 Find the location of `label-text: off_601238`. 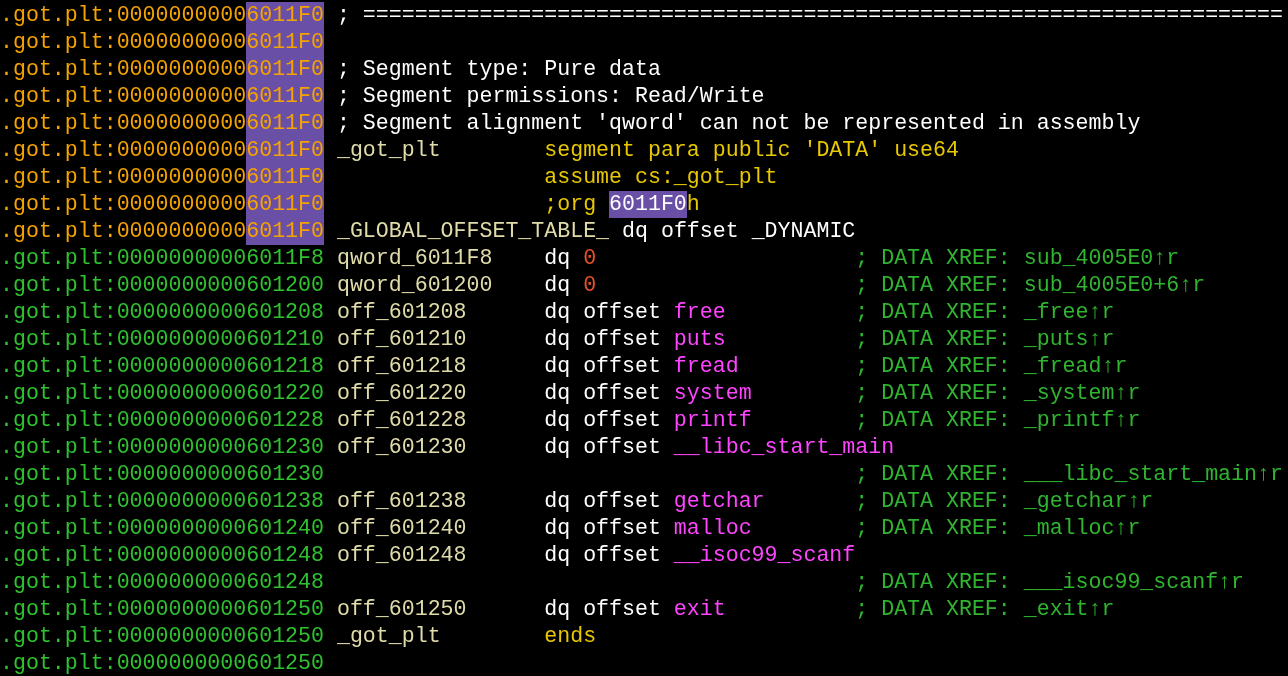

label-text: off_601238 is located at coordinates (402, 501).